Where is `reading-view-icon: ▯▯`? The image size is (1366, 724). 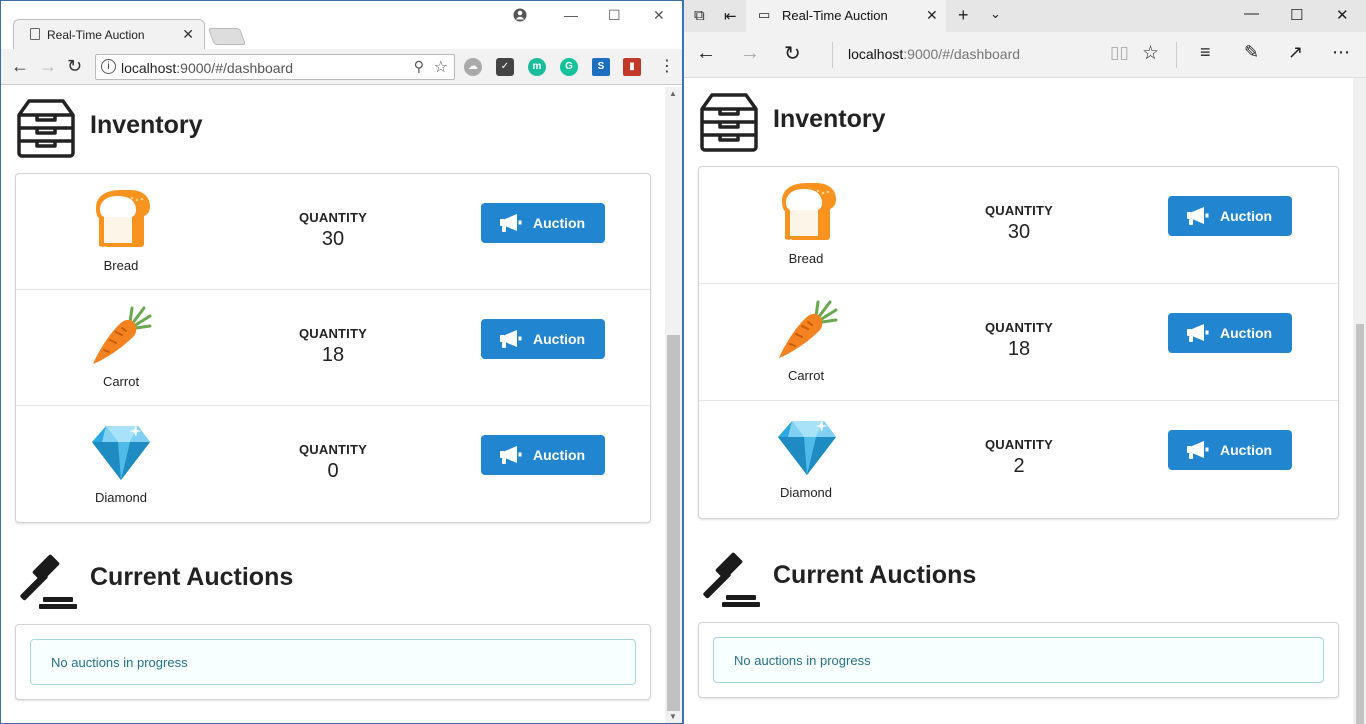
reading-view-icon: ▯▯ is located at coordinates (1119, 53).